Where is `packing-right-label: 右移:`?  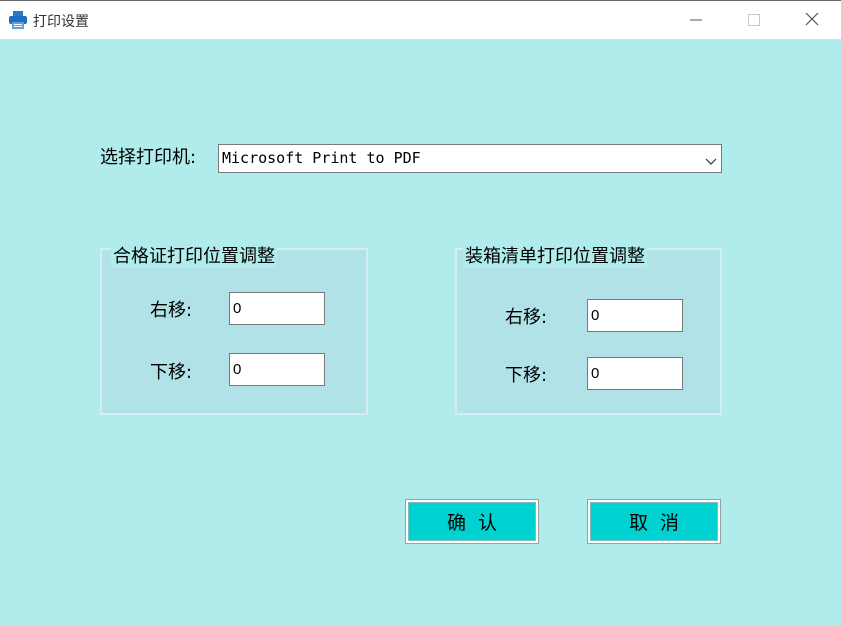 packing-right-label: 右移: is located at coordinates (526, 317).